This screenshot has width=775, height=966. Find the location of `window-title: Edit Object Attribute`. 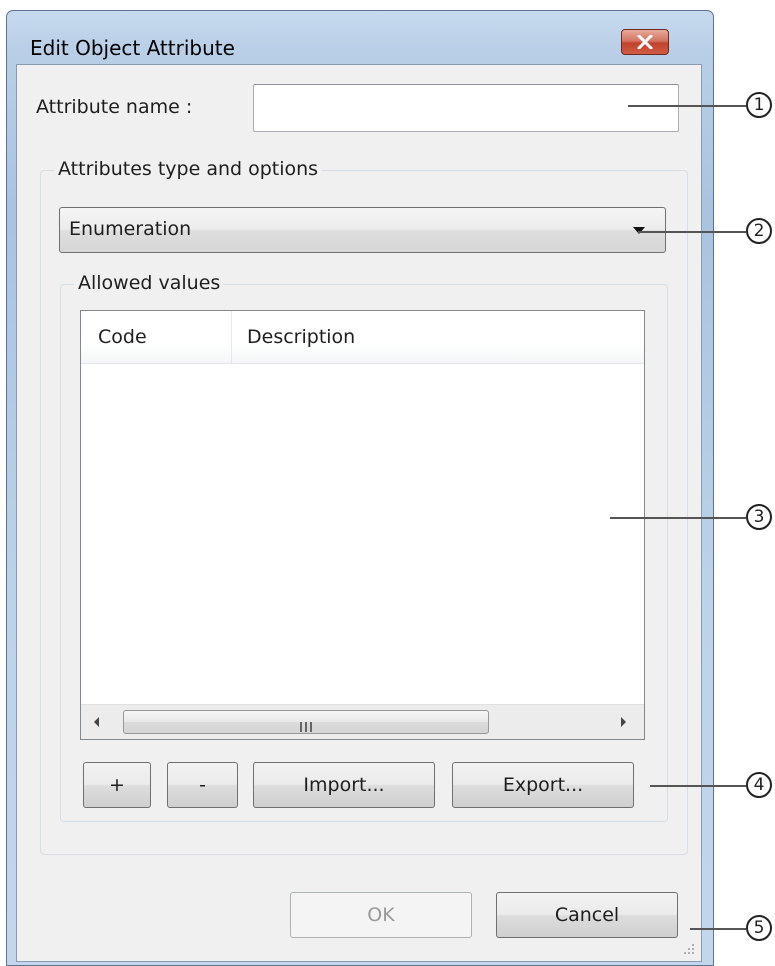

window-title: Edit Object Attribute is located at coordinates (132, 48).